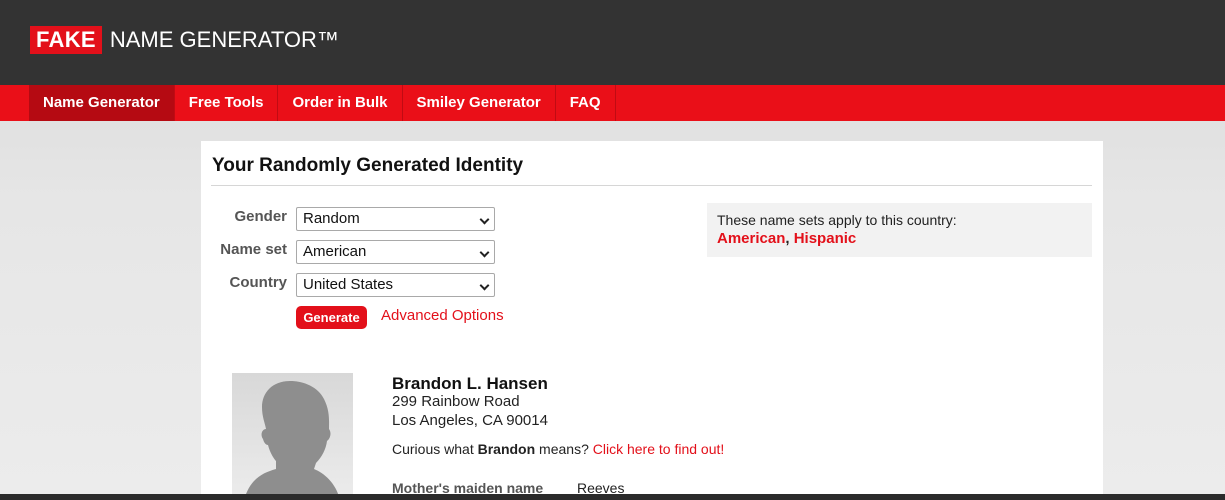  I want to click on bottom-edge, so click(612, 497).